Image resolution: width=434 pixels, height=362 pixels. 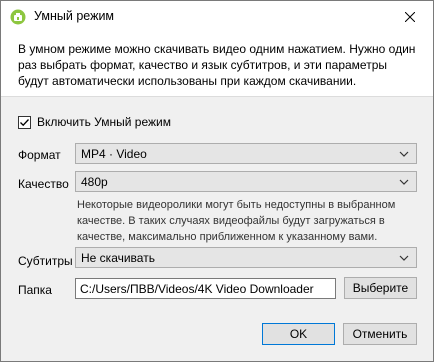 I want to click on window-title: Умный режим, so click(x=74, y=16).